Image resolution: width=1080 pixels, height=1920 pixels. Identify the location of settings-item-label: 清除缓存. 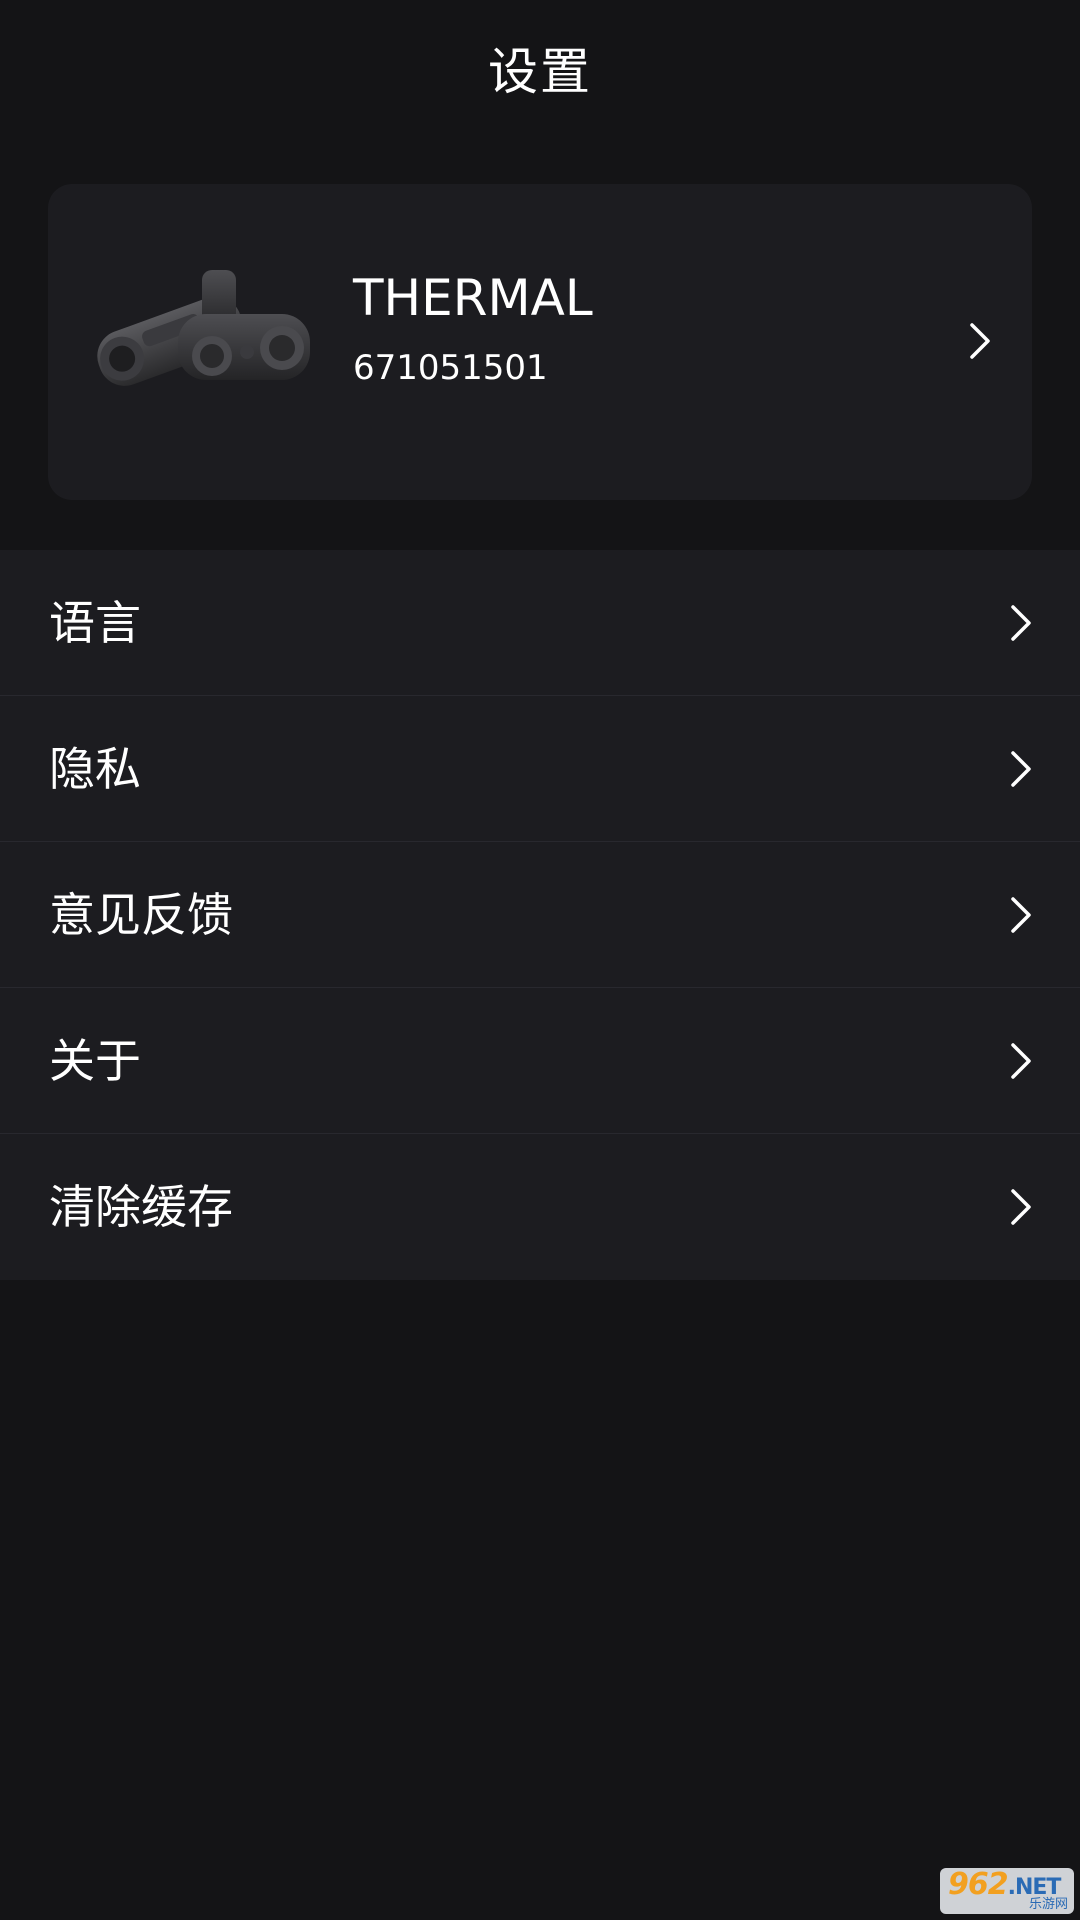
(141, 1207).